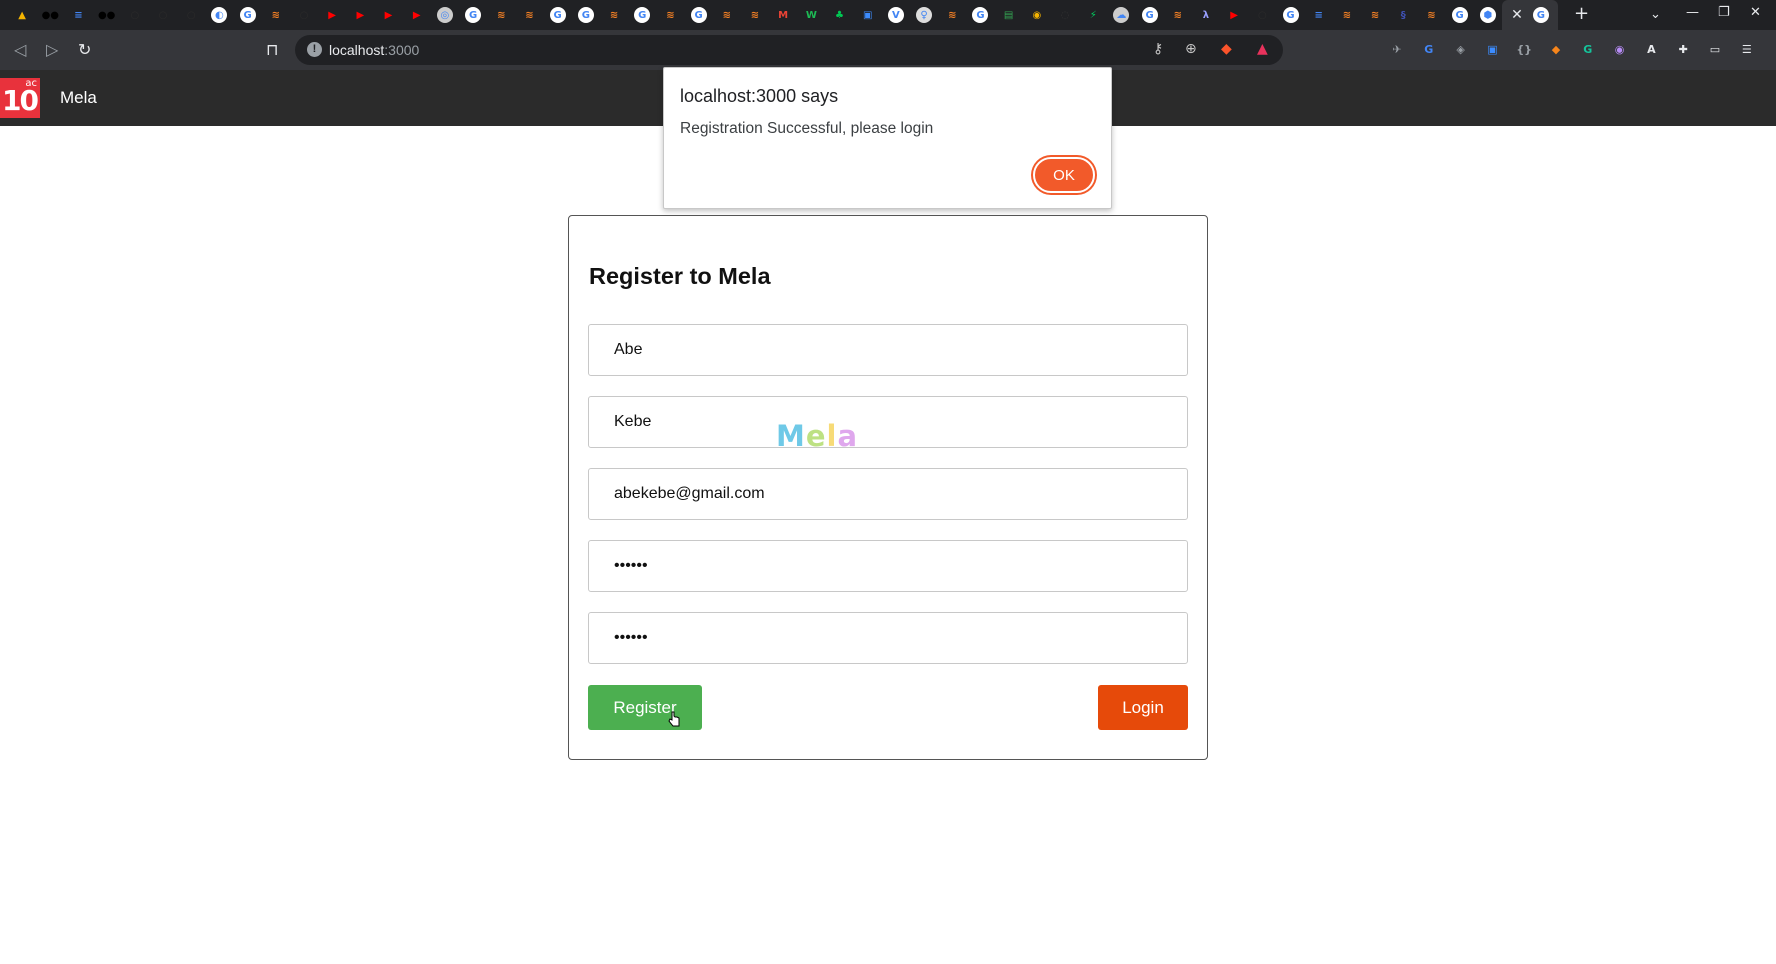  Describe the element at coordinates (888, 566) in the screenshot. I see `password-input` at that location.